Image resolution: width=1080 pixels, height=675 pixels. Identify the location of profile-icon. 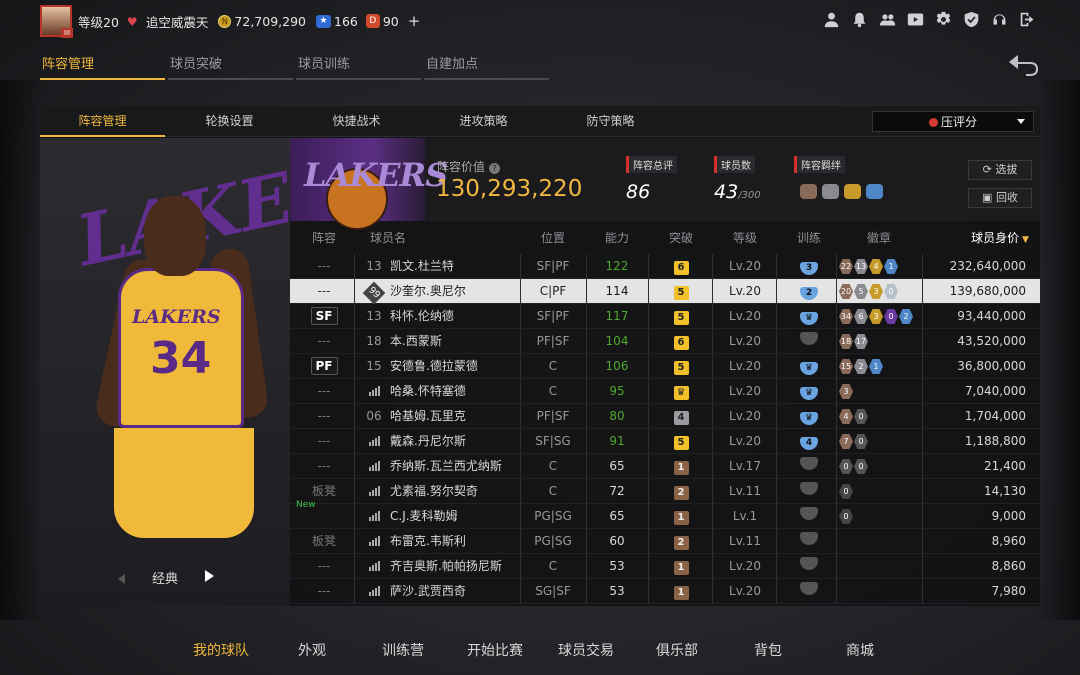
(831, 19).